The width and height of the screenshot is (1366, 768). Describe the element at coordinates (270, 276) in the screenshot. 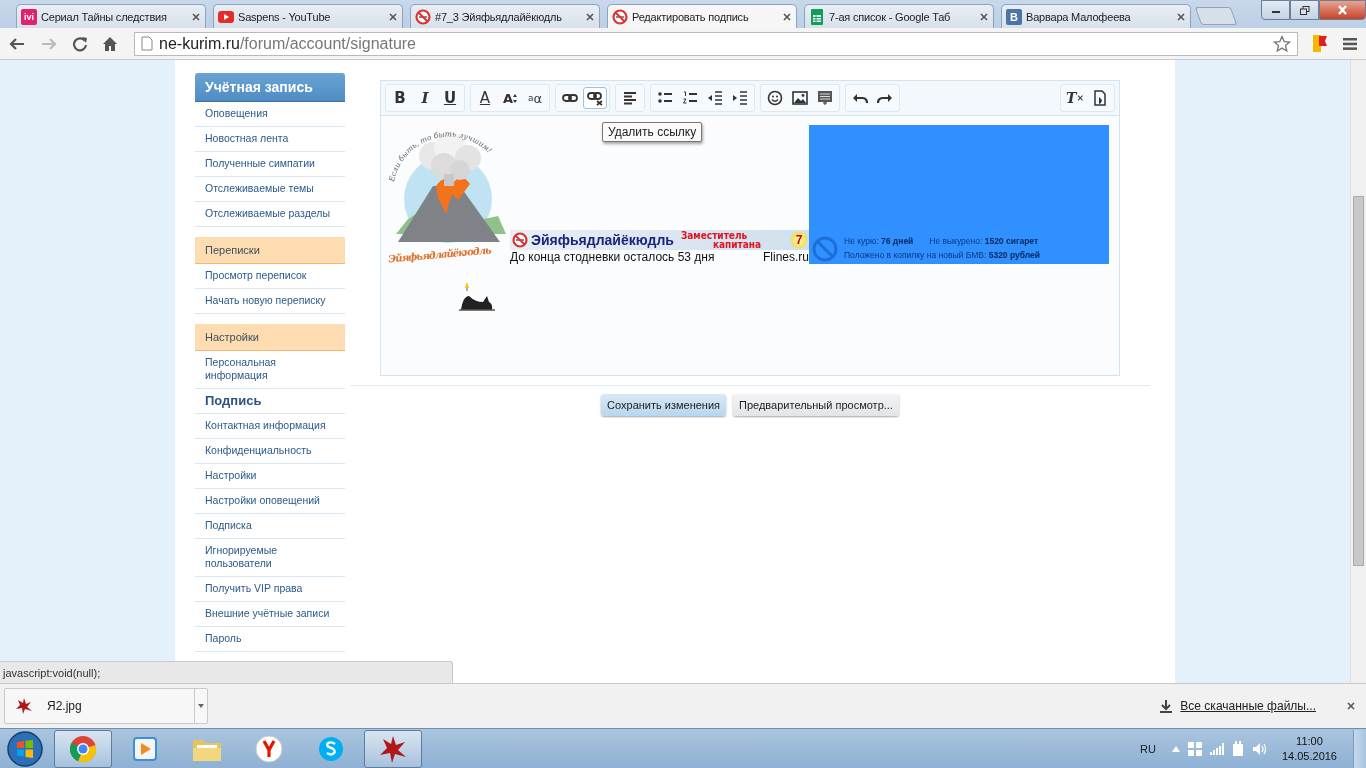

I see `sidebar-item: Просмотр переписок` at that location.